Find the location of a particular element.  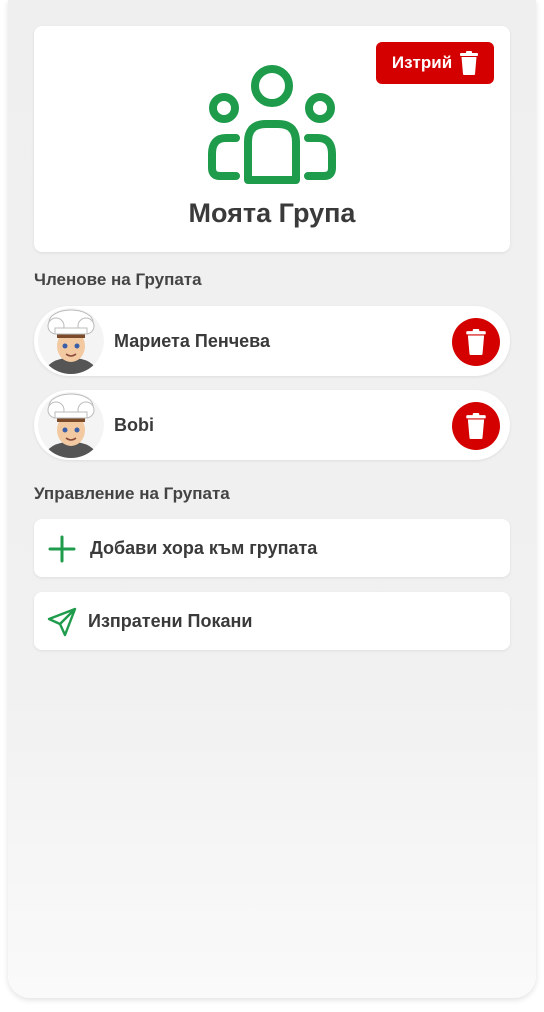

member-name: Bobi is located at coordinates (134, 425).